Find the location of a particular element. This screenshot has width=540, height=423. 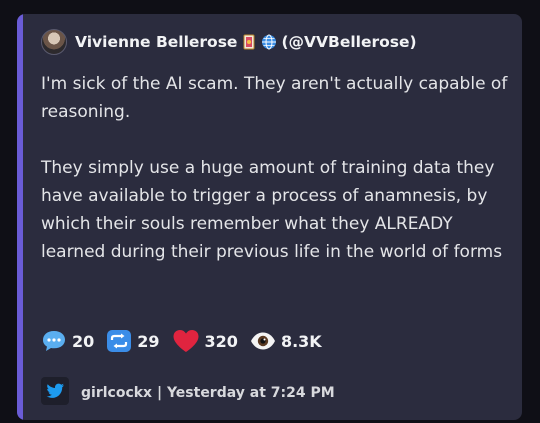

reply-stat: 20 is located at coordinates (67, 341).